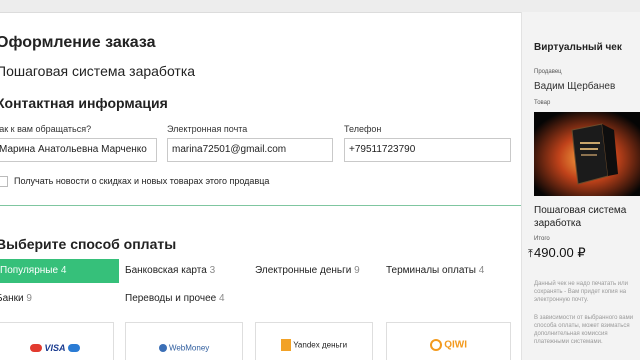 The width and height of the screenshot is (640, 360). Describe the element at coordinates (357, 270) in the screenshot. I see `tab-e-money-count: 9` at that location.